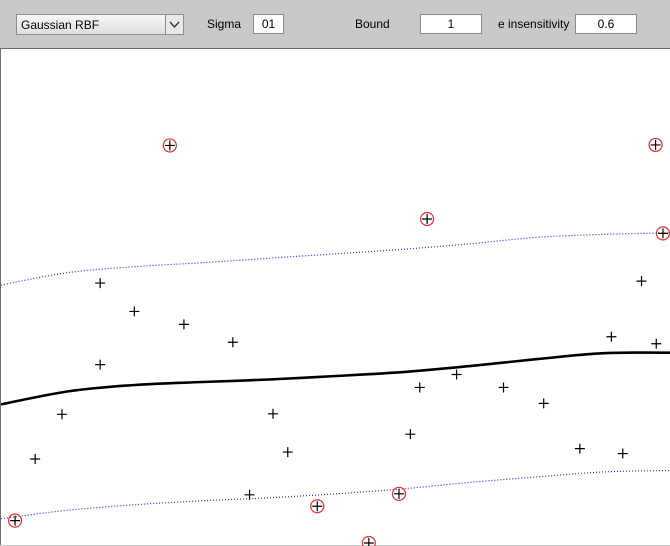  Describe the element at coordinates (372, 24) in the screenshot. I see `bound-label: Bound` at that location.